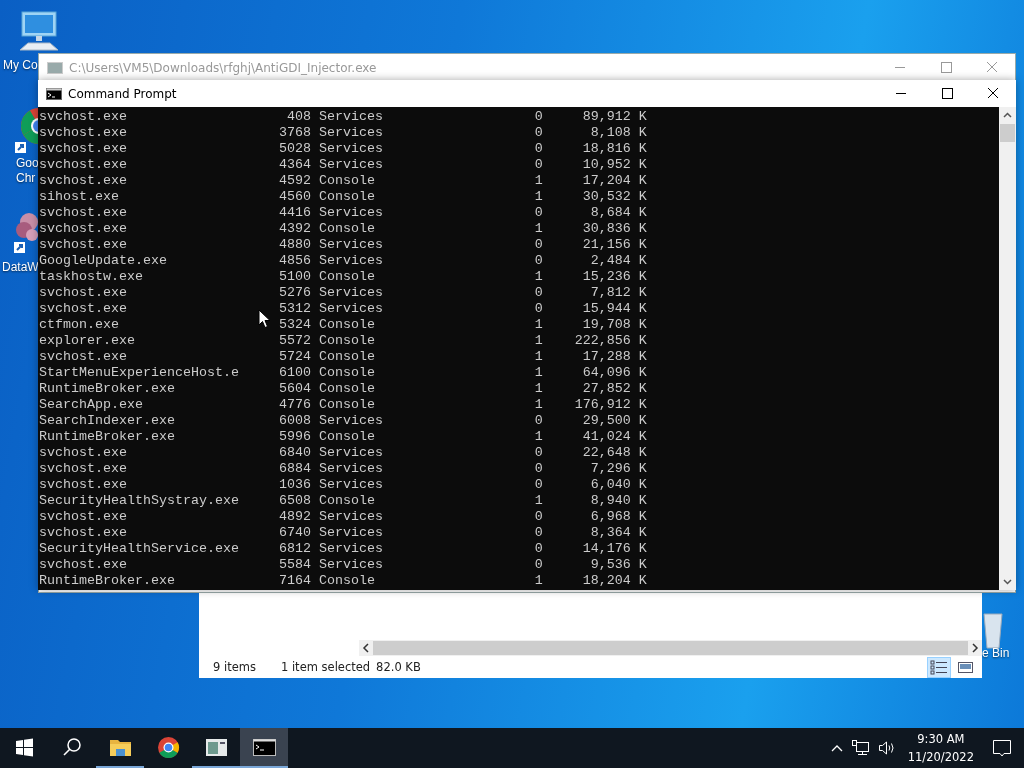  Describe the element at coordinates (1002, 748) in the screenshot. I see `notifications-icon` at that location.